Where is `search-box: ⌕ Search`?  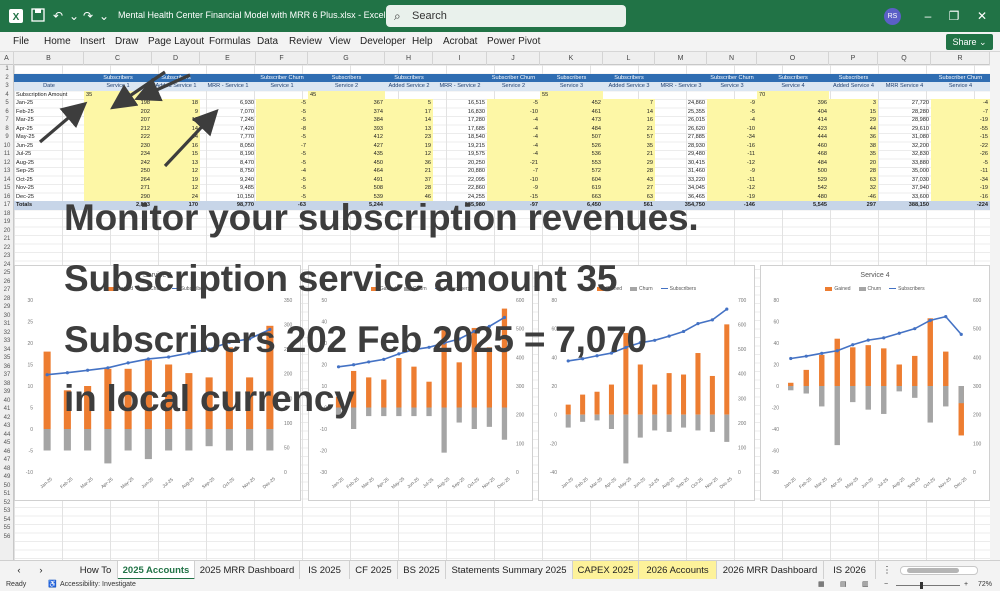
search-box: ⌕ Search is located at coordinates (506, 16).